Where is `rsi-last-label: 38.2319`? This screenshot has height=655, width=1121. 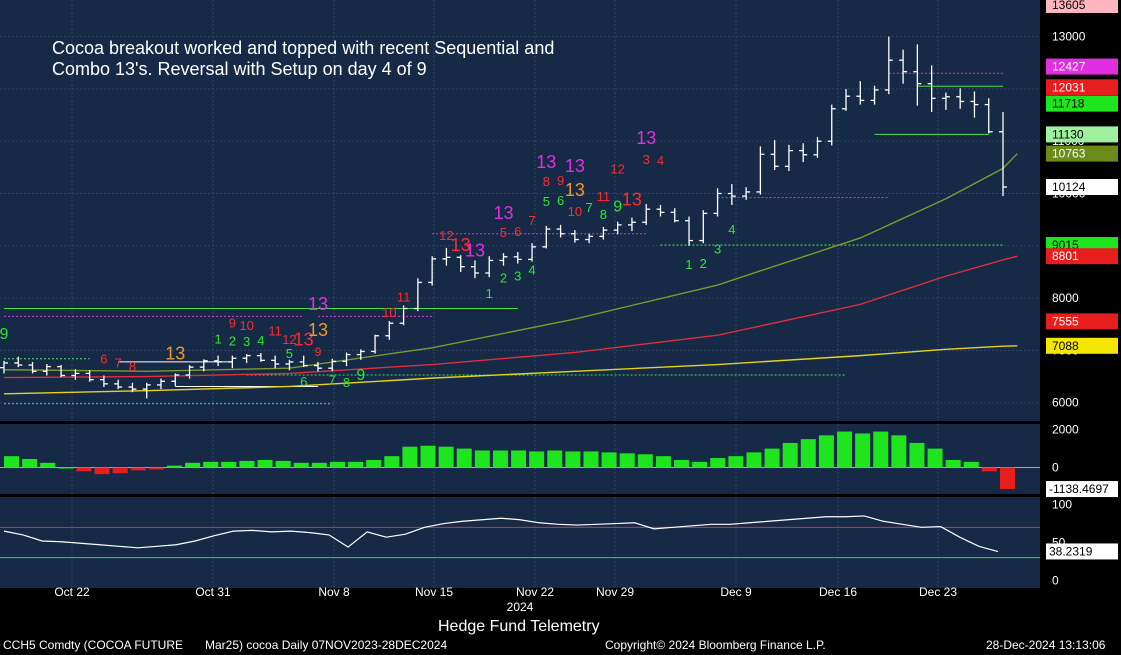
rsi-last-label: 38.2319 is located at coordinates (1071, 551).